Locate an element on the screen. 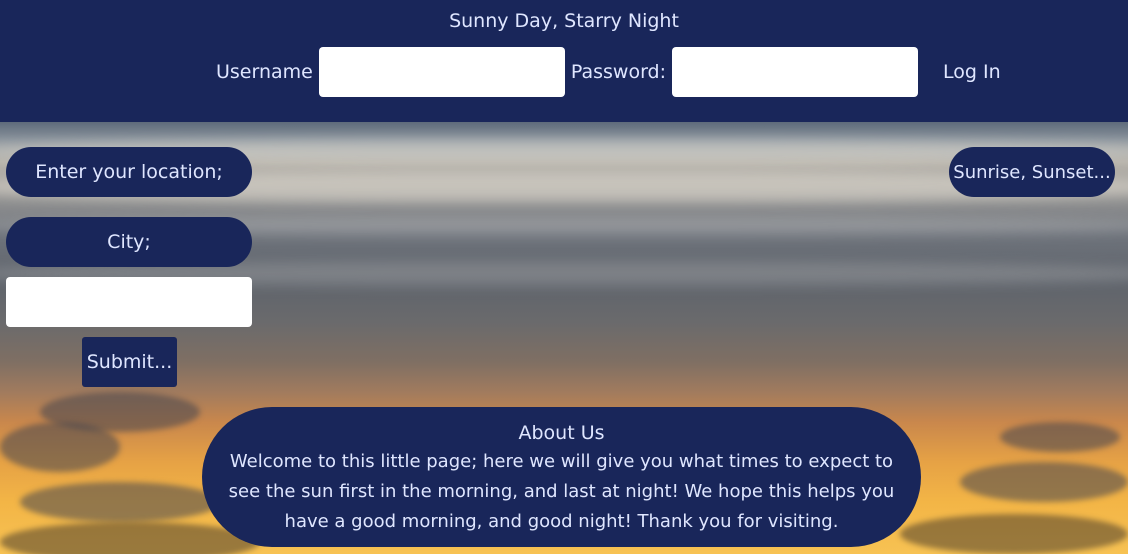 Image resolution: width=1128 pixels, height=554 pixels. username-input is located at coordinates (441, 72).